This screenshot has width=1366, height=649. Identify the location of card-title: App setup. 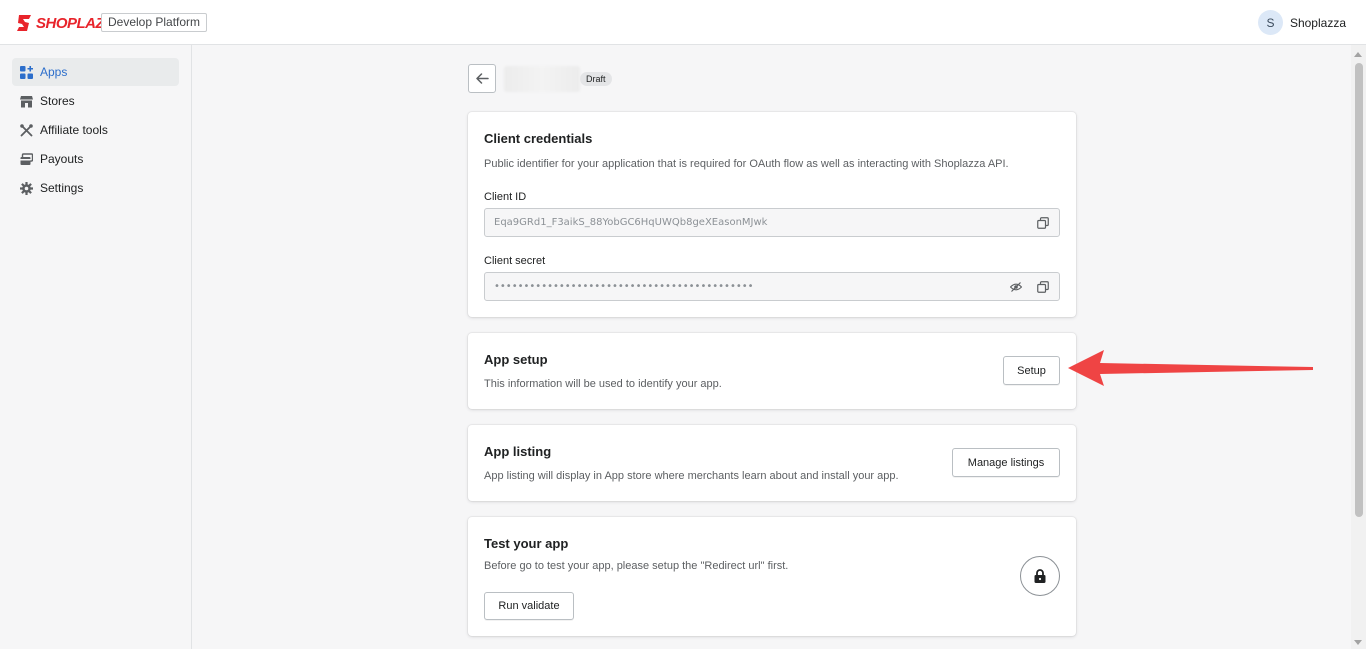
(516, 359).